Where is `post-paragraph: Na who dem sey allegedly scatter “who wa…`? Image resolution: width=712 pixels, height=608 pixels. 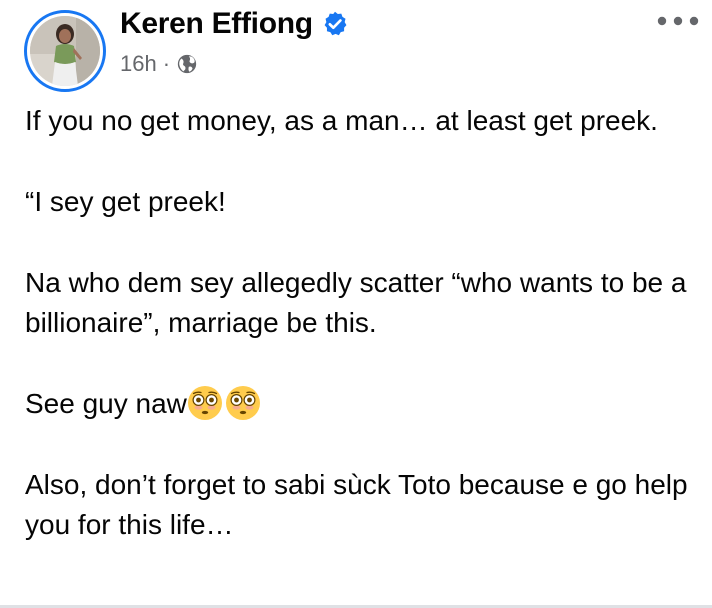
post-paragraph: Na who dem sey allegedly scatter “who wa… is located at coordinates (356, 302).